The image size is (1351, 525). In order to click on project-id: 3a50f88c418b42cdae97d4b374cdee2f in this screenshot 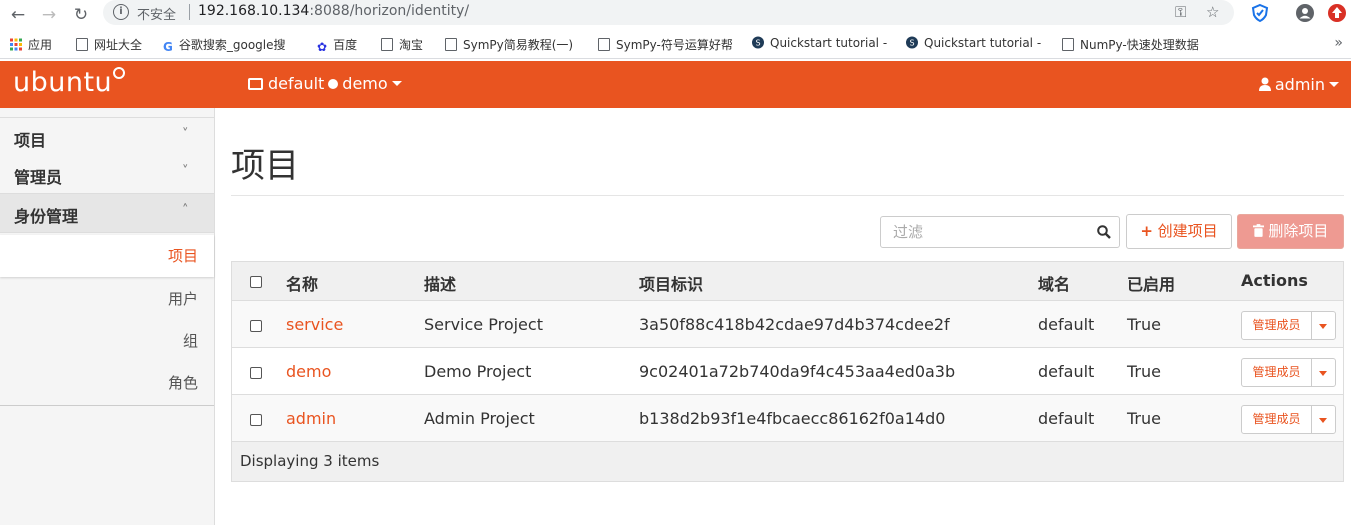, I will do `click(794, 324)`.